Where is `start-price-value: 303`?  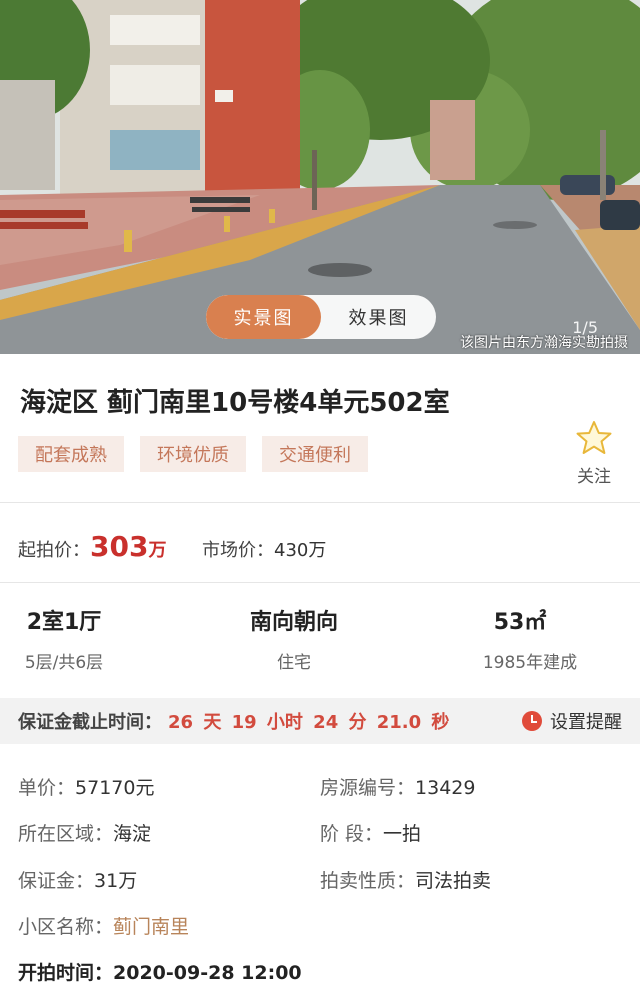
start-price-value: 303 is located at coordinates (119, 546).